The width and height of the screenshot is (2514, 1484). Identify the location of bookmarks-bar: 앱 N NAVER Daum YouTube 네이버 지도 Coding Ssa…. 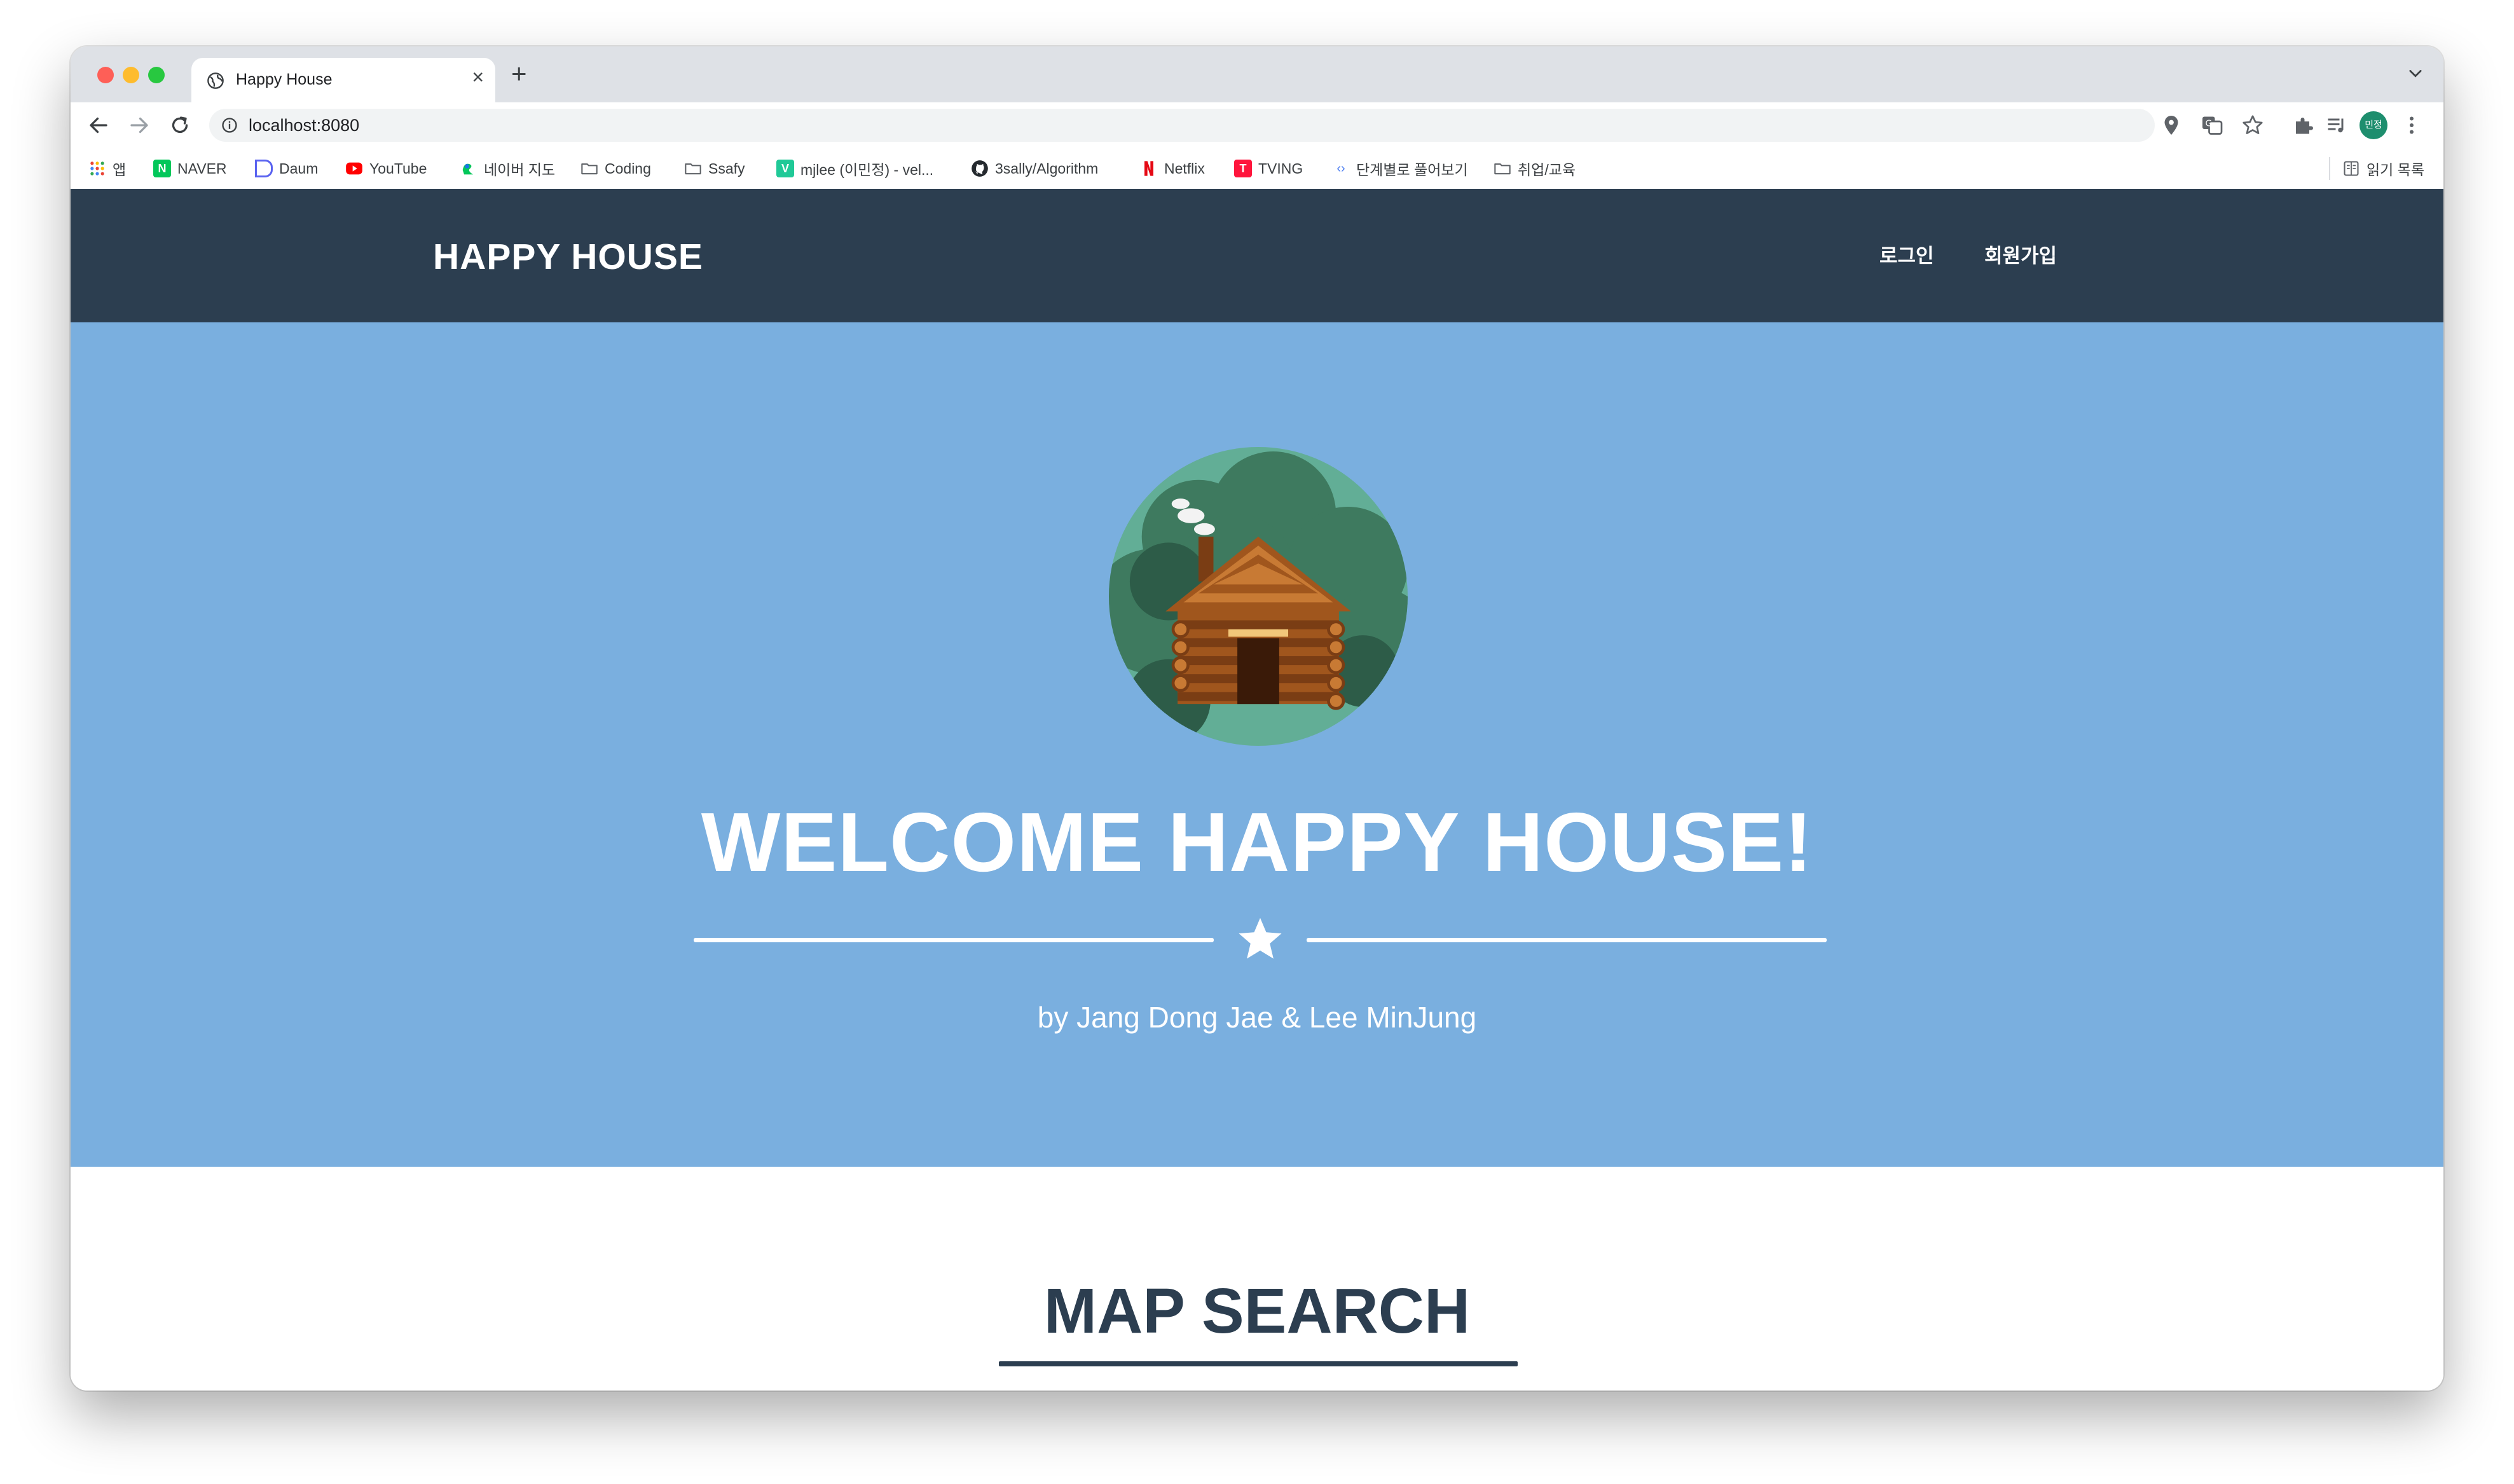
(1257, 169).